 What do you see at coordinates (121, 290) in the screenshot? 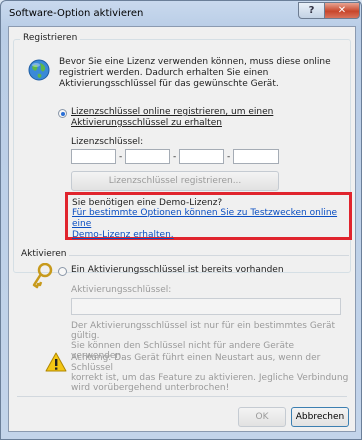
I see `activation-key-label: Aktivierungsschlüssel:` at bounding box center [121, 290].